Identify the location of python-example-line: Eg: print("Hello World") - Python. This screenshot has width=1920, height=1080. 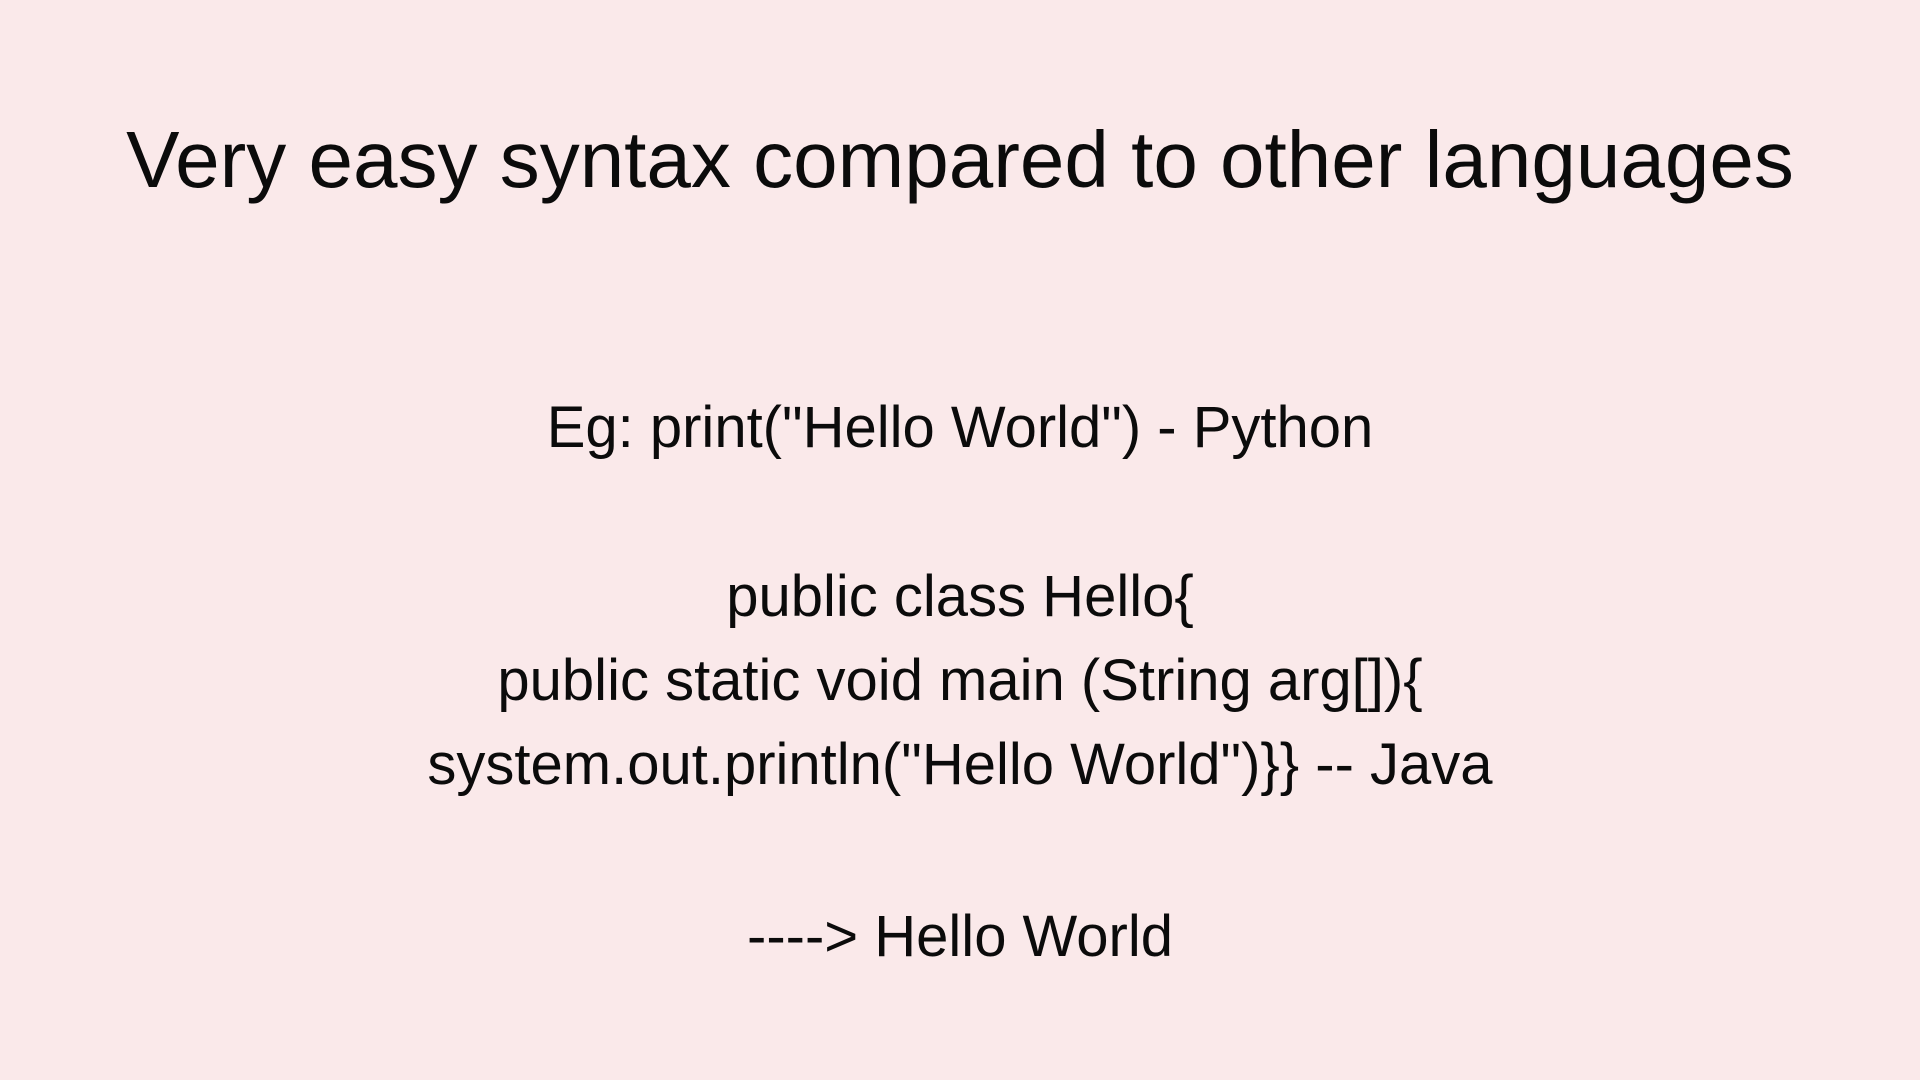
(960, 427).